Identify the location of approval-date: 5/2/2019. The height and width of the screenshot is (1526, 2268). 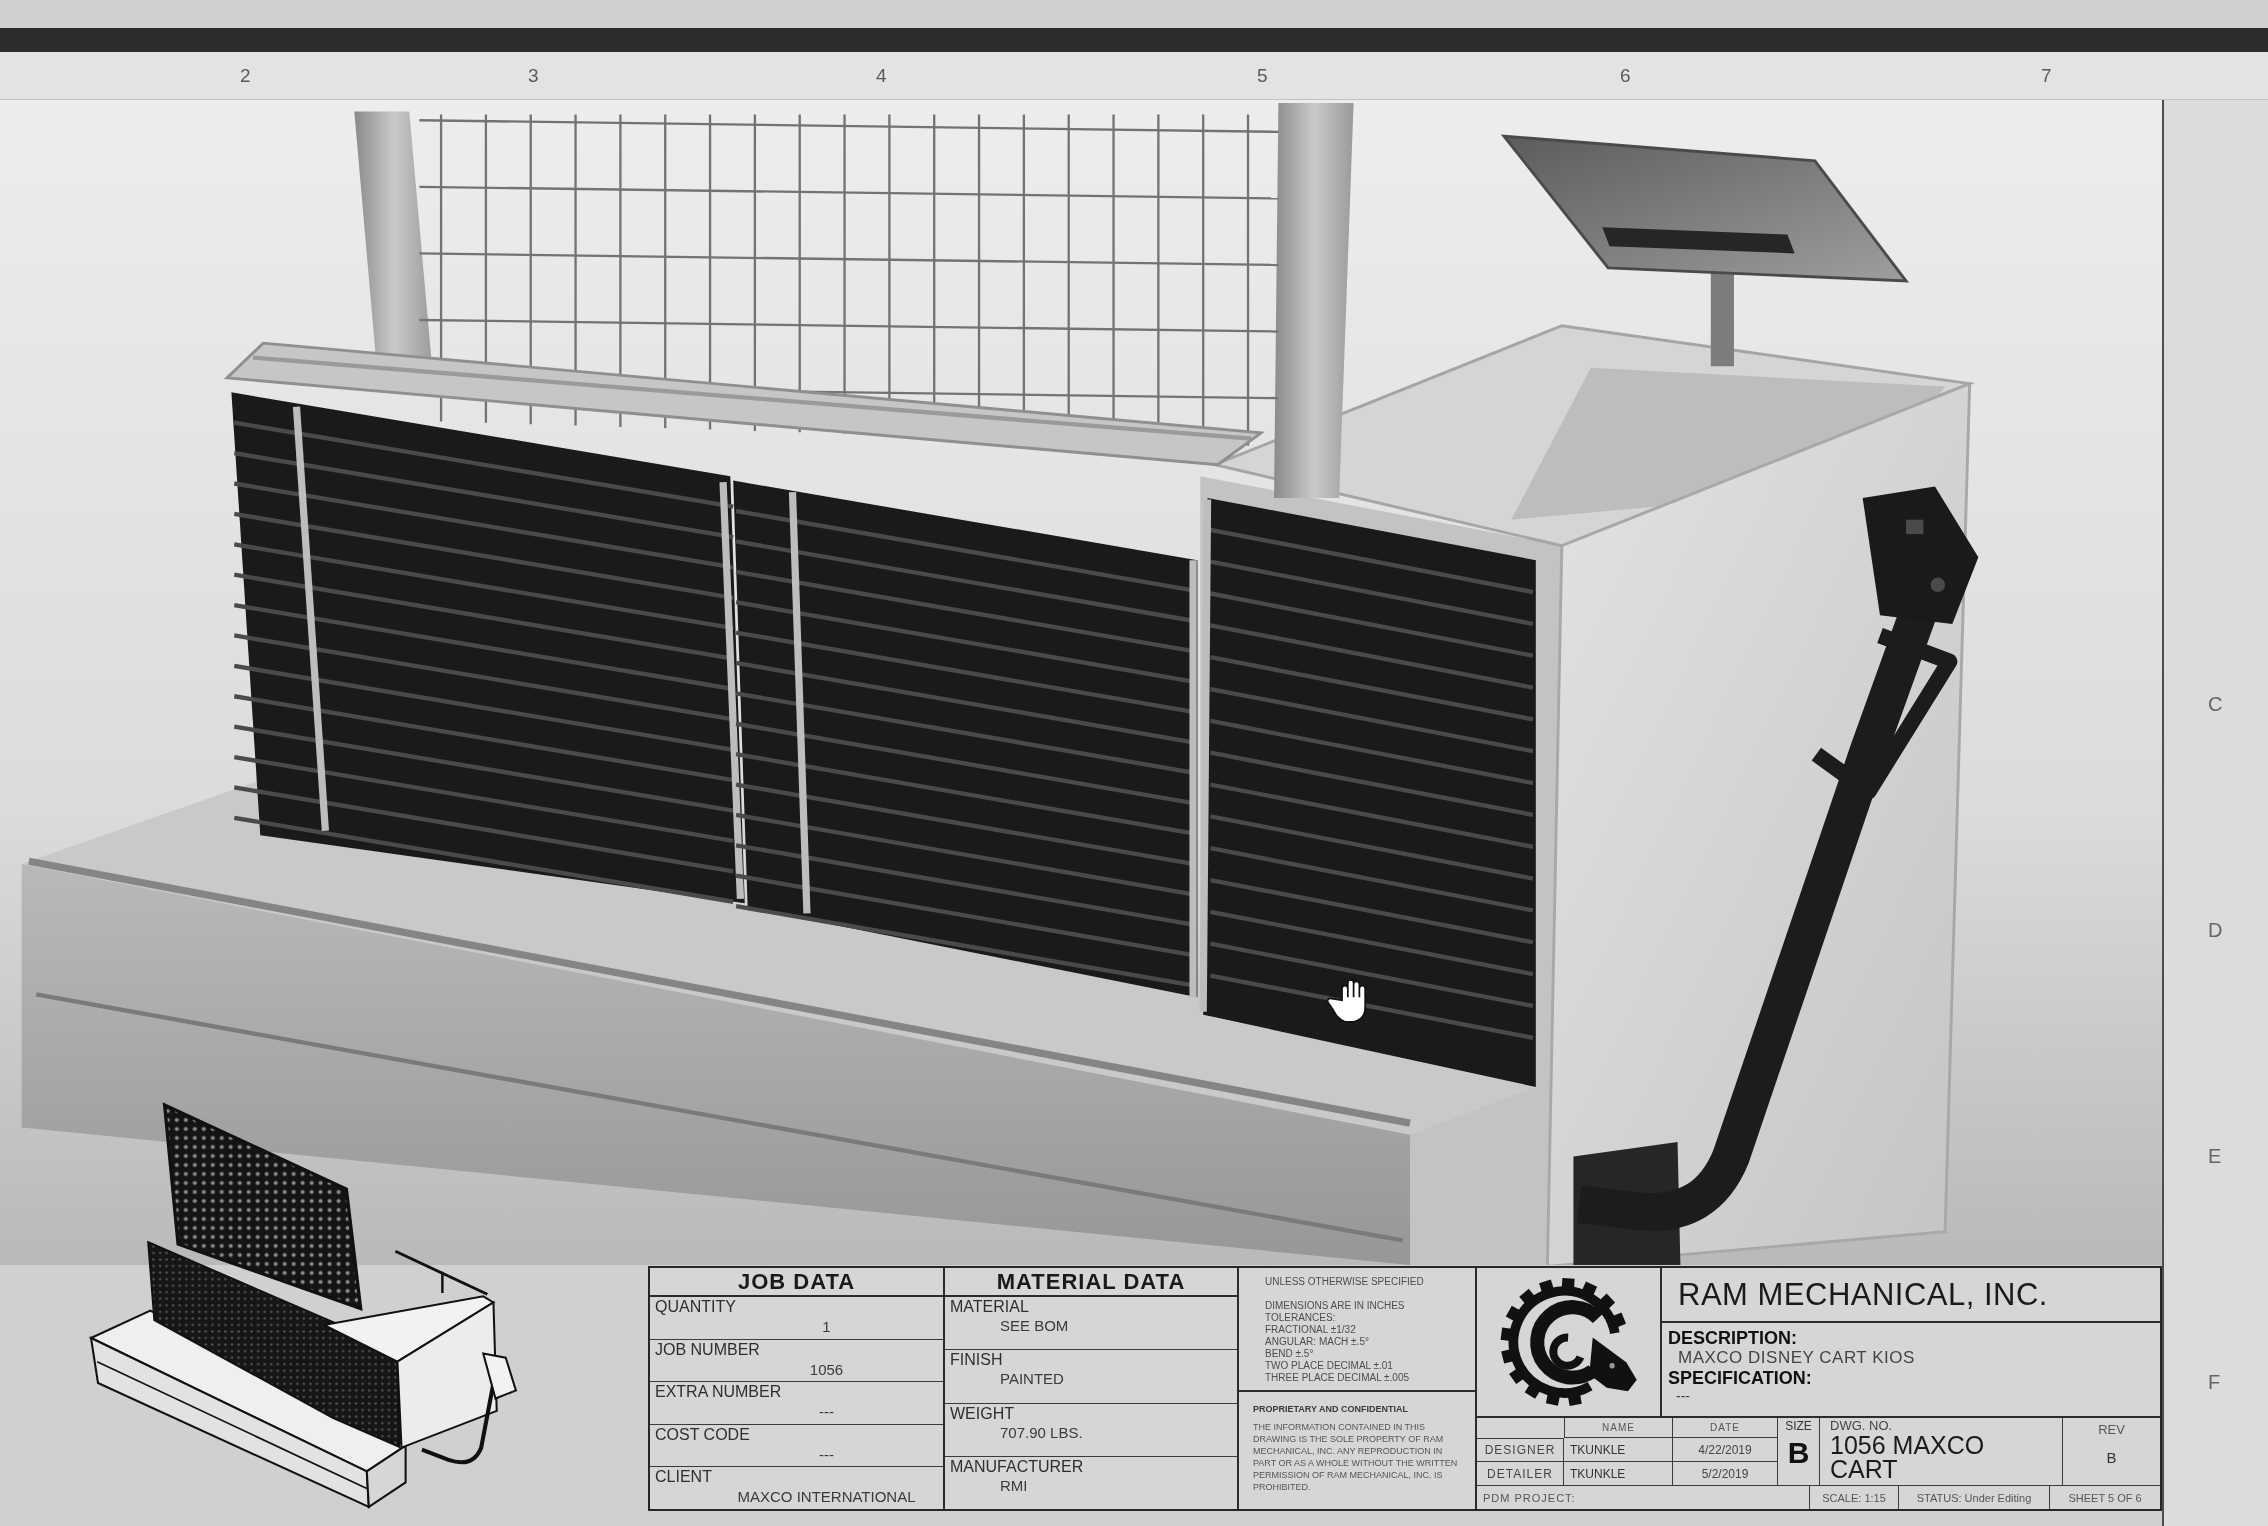
(1725, 1473).